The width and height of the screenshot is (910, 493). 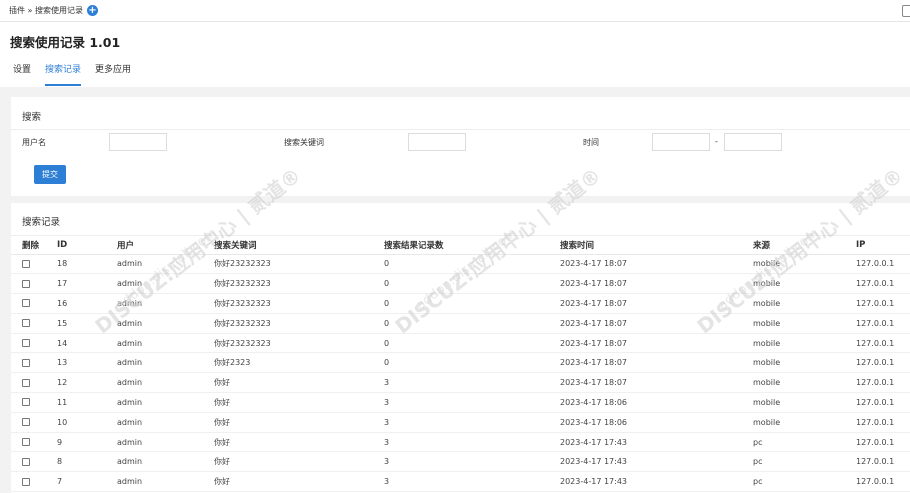 I want to click on table-row: 11 admin 你好 3 2023-4-17 18:06 mobile 127.0.0.1, so click(x=460, y=402).